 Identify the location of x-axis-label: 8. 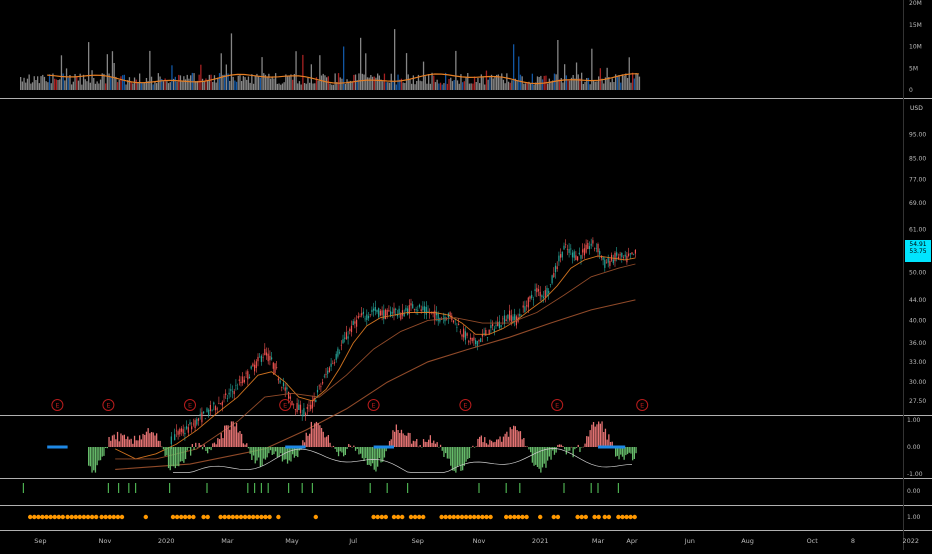
(853, 541).